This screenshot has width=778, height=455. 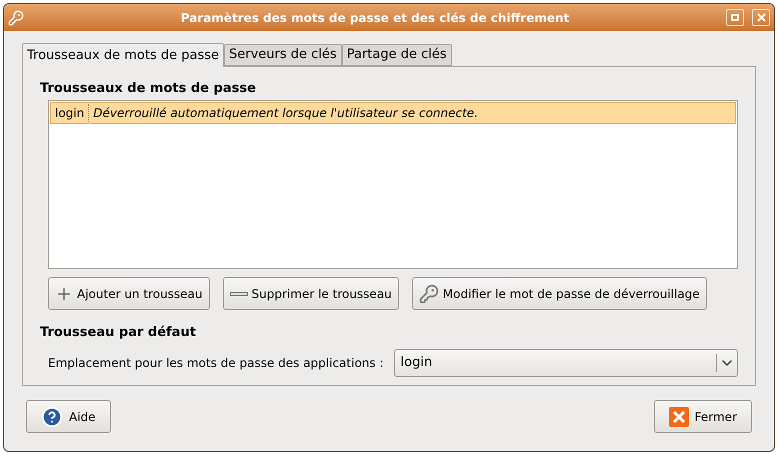 What do you see at coordinates (68, 416) in the screenshot?
I see `dialog-button: Aide` at bounding box center [68, 416].